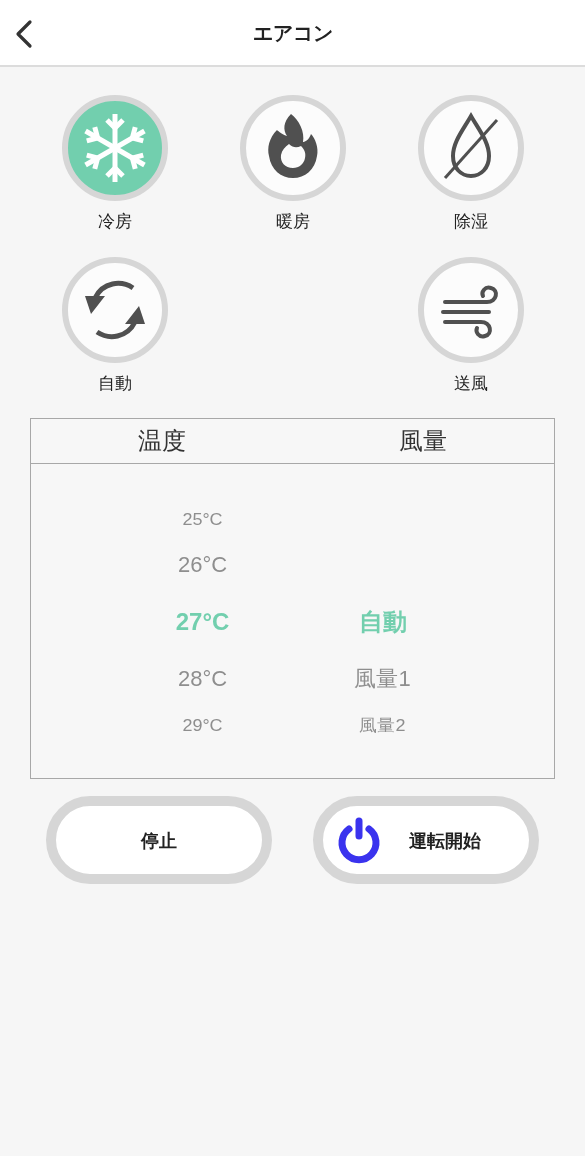  Describe the element at coordinates (293, 221) in the screenshot. I see `mode-label: 暖房` at that location.